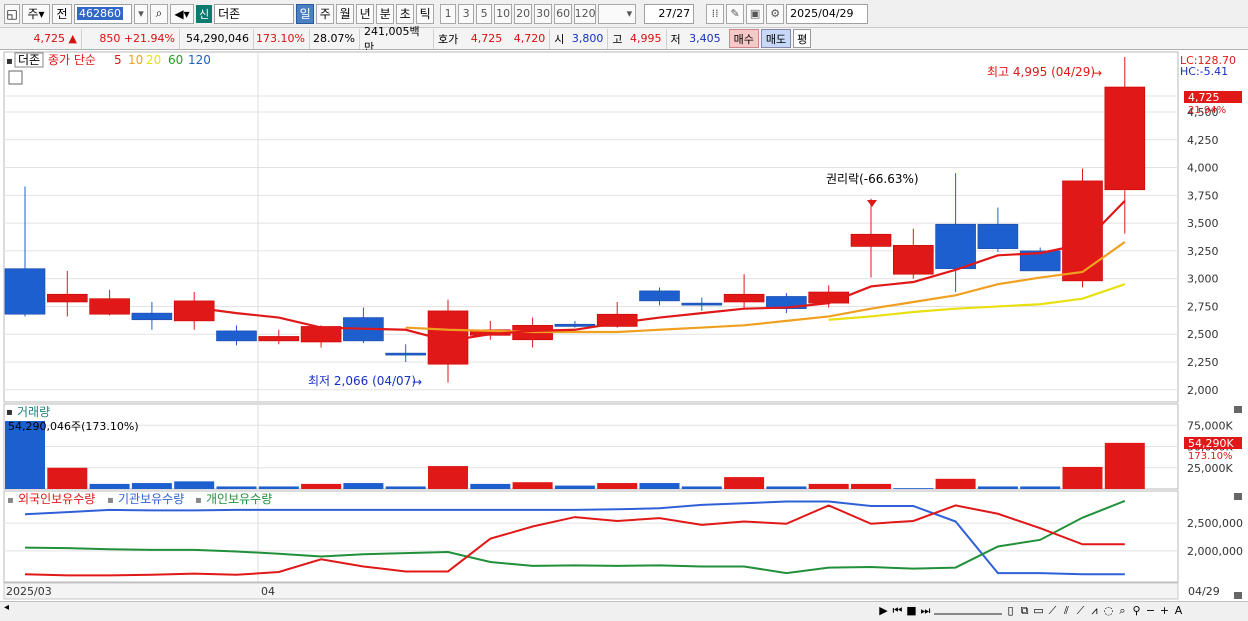 This screenshot has width=1248, height=621. What do you see at coordinates (528, 38) in the screenshot?
I see `bid-price: 4,720` at bounding box center [528, 38].